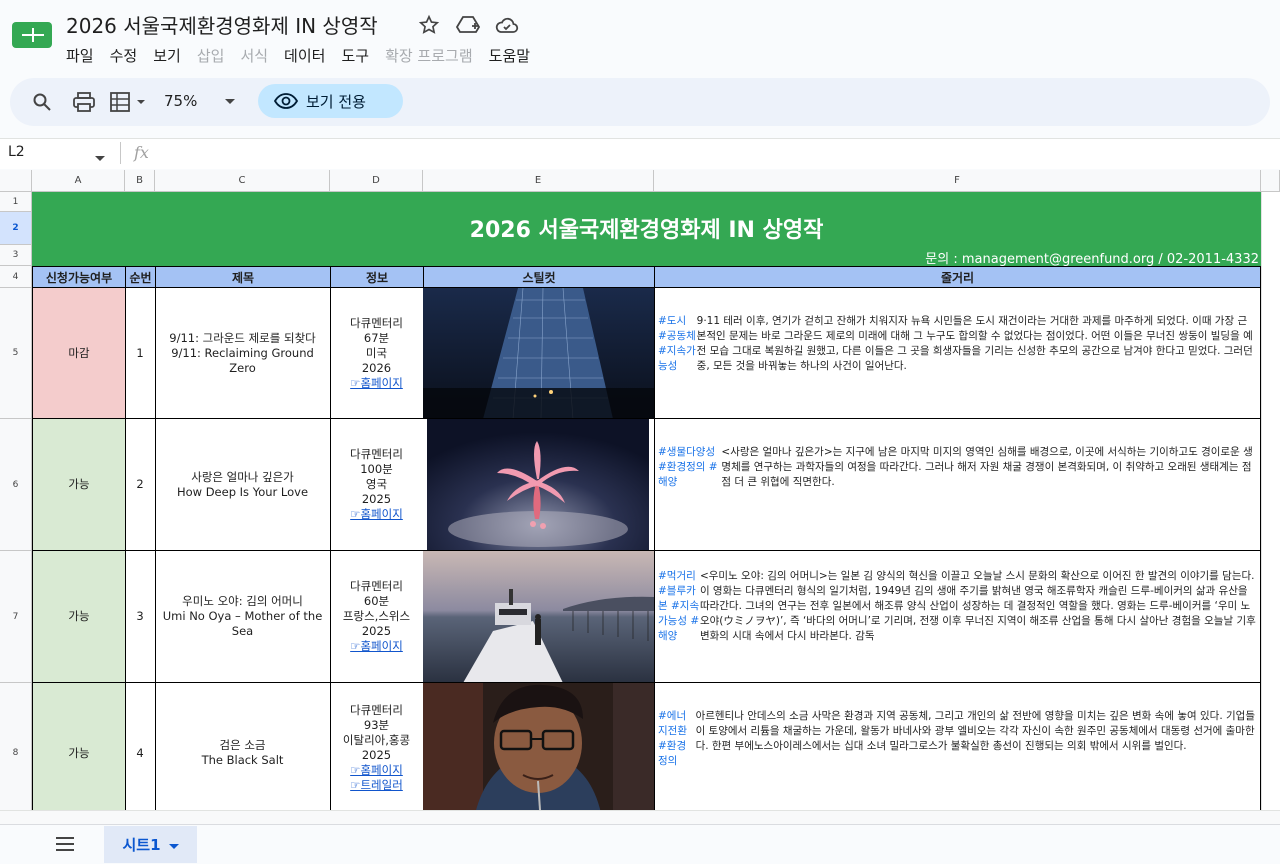 Image resolution: width=1280 pixels, height=864 pixels. What do you see at coordinates (210, 56) in the screenshot?
I see `menu-insert: 삽입` at bounding box center [210, 56].